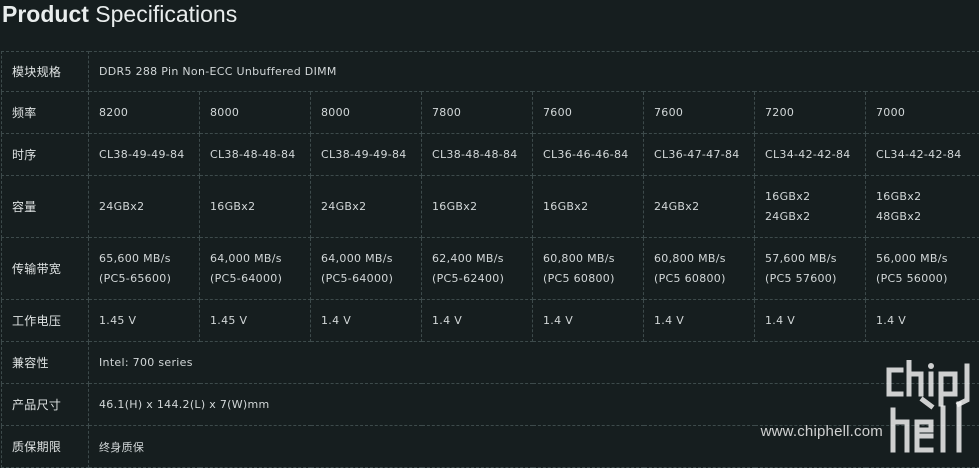  What do you see at coordinates (912, 258) in the screenshot?
I see `cell-text: 56,000 MB/s` at bounding box center [912, 258].